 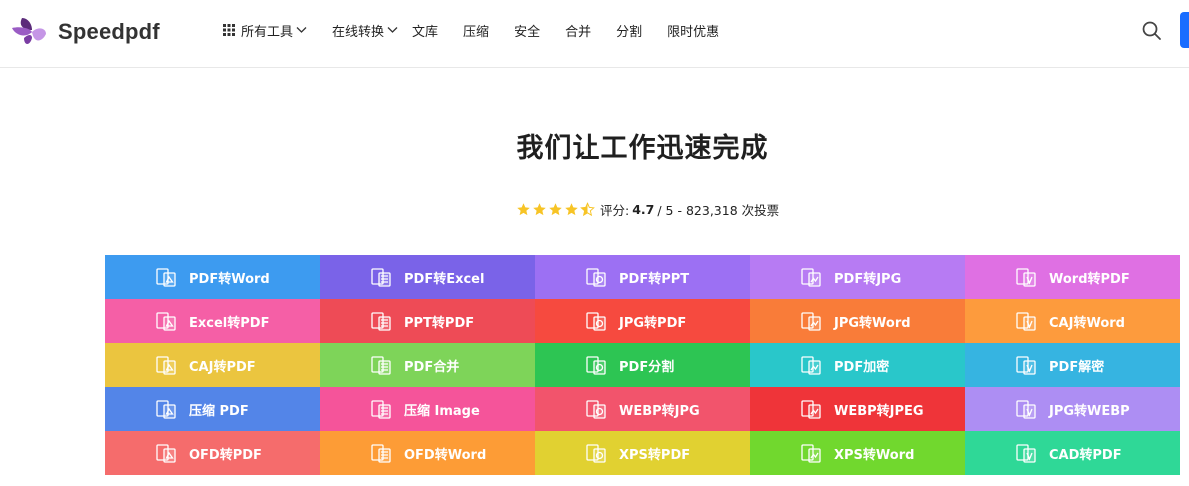 I want to click on brand-name: Speedpdf, so click(x=109, y=31).